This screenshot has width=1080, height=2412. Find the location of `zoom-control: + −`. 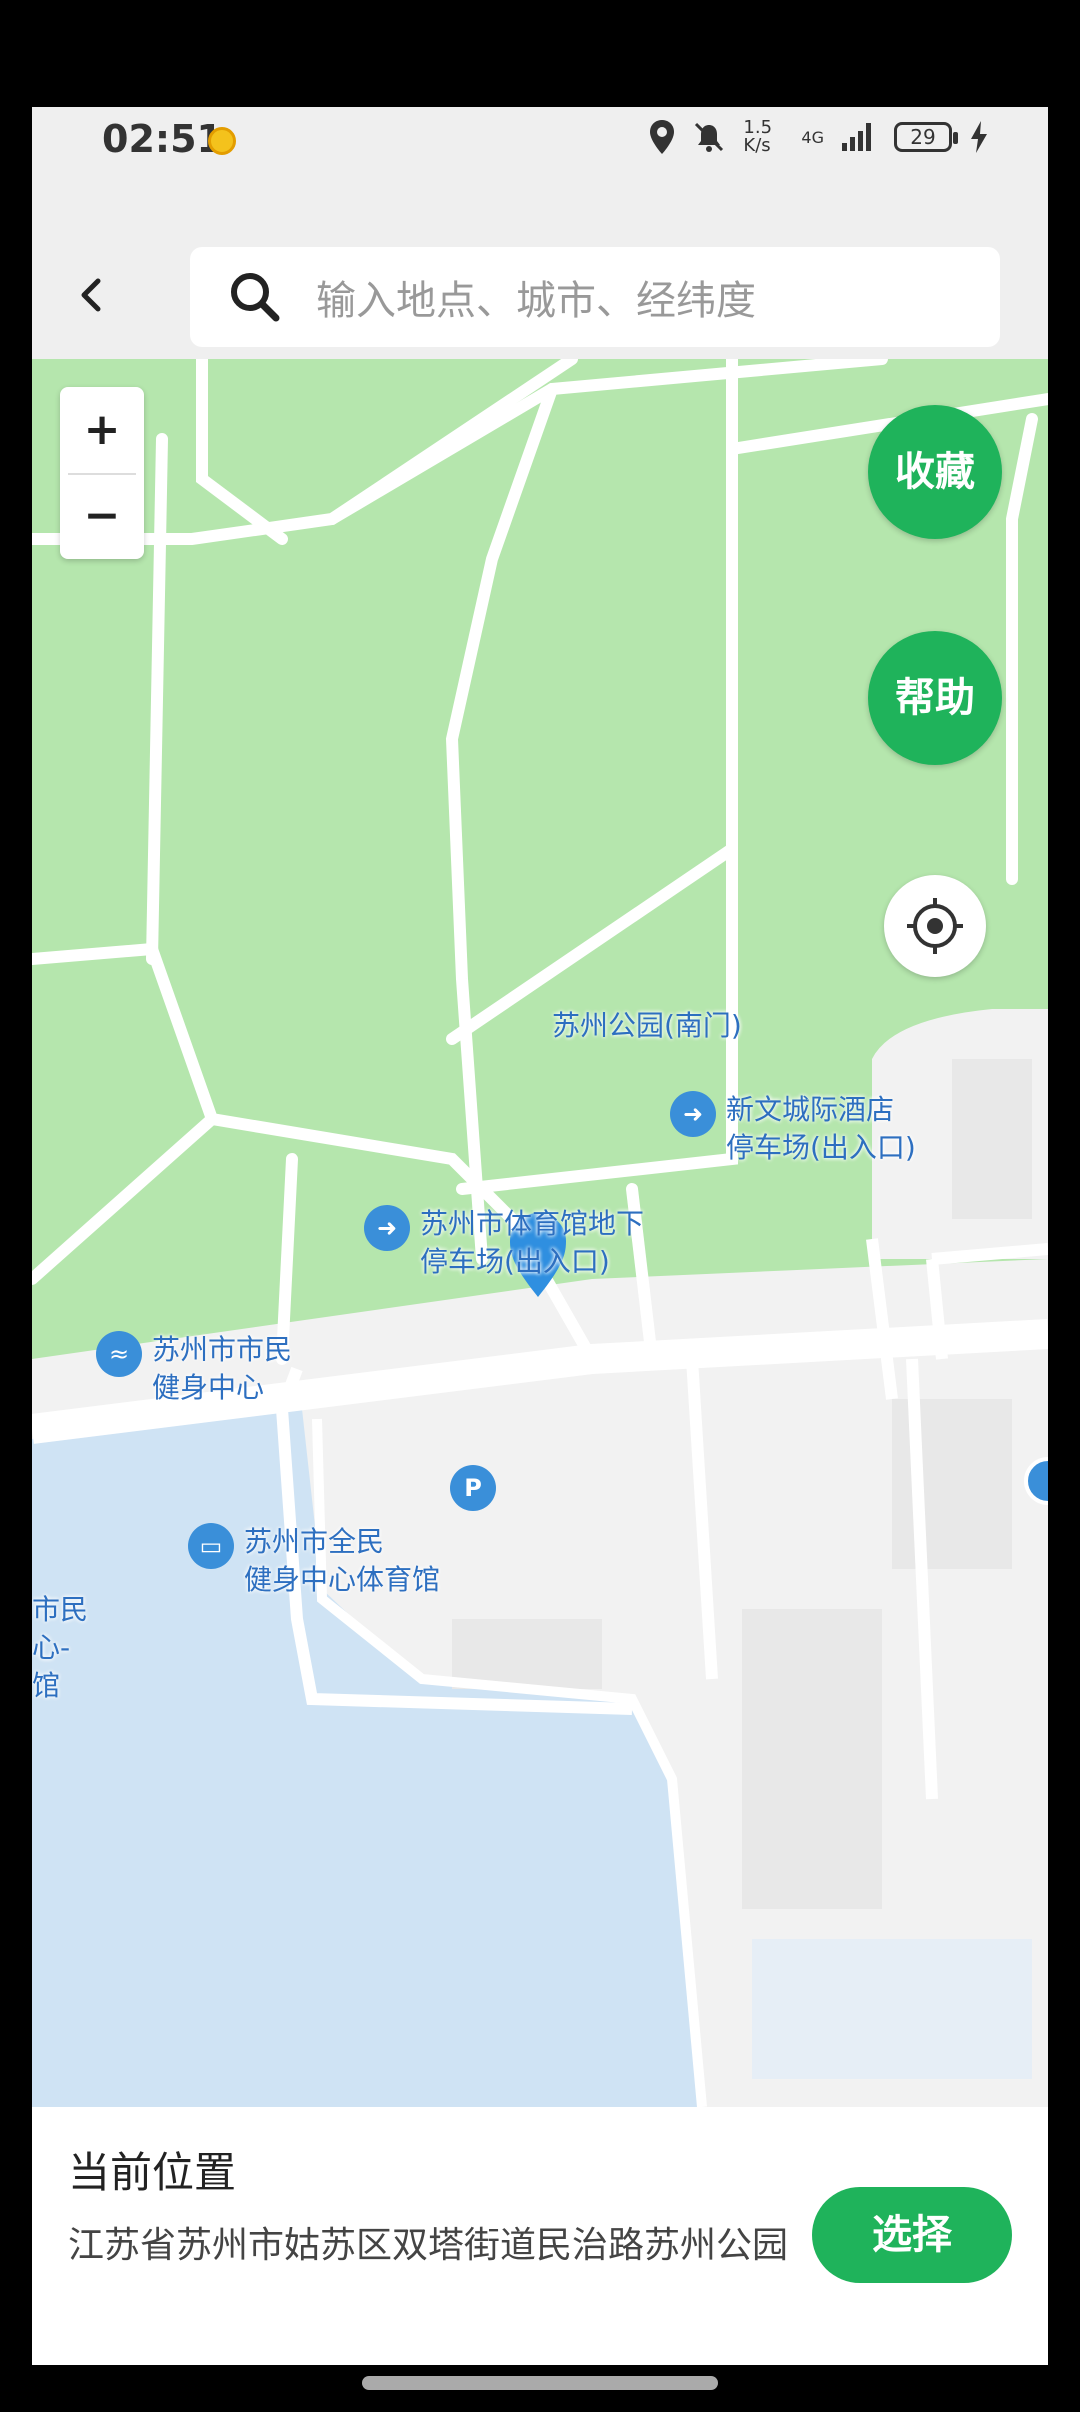

zoom-control: + − is located at coordinates (102, 473).